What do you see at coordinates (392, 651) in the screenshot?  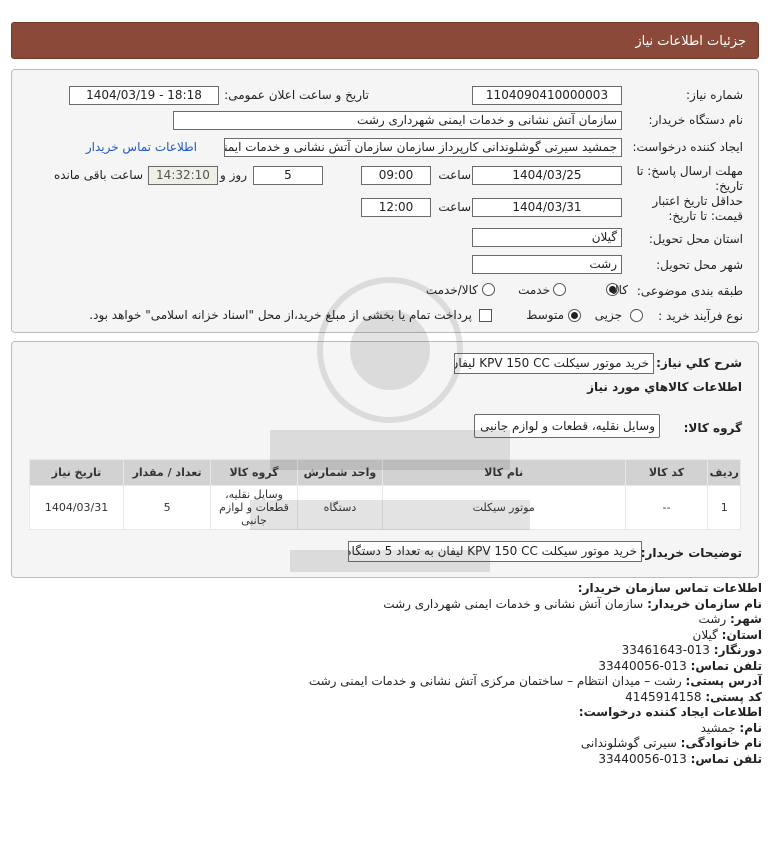 I see `contact-fax-row: دورنگار: 013-33461643` at bounding box center [392, 651].